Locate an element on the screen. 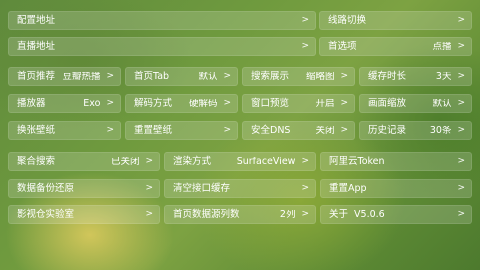 The height and width of the screenshot is (270, 480). clear-cache-item: 清空接口缓存 > is located at coordinates (240, 188).